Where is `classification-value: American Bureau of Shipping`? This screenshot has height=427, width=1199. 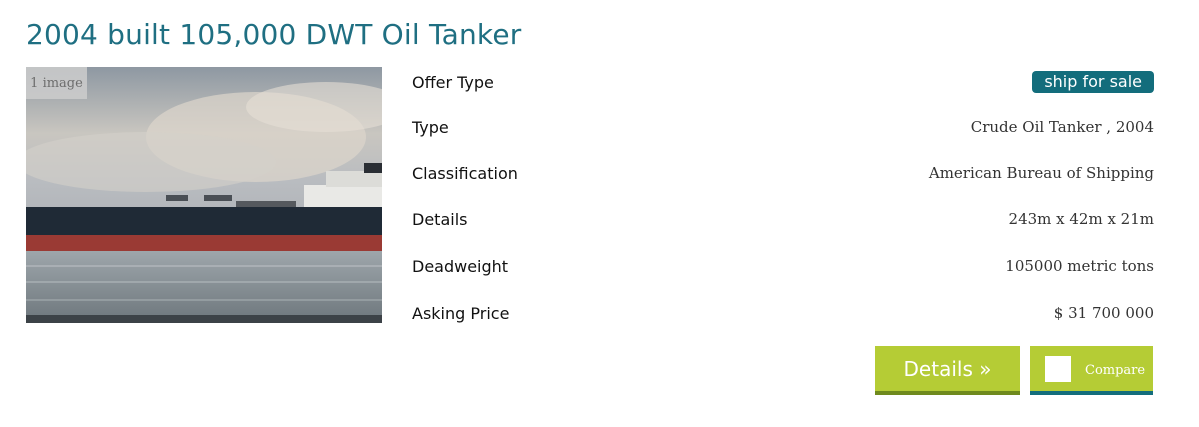
classification-value: American Bureau of Shipping is located at coordinates (1041, 173).